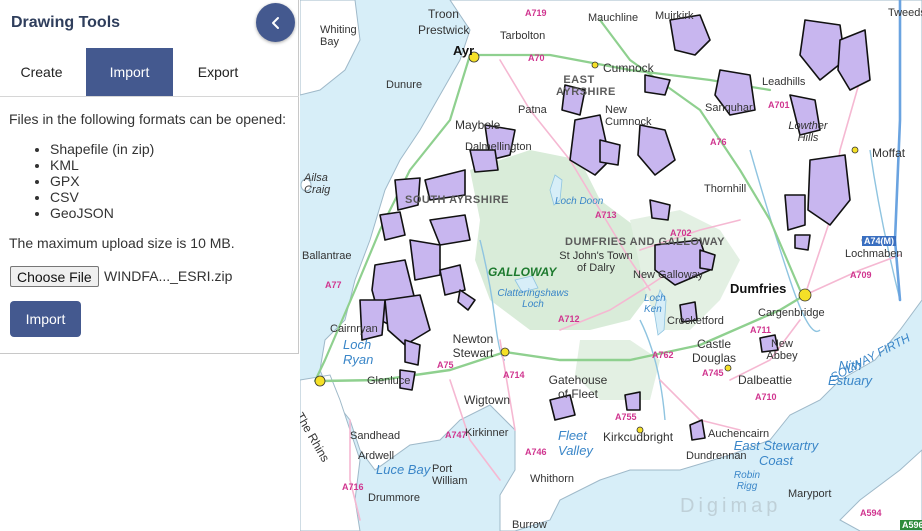 The height and width of the screenshot is (531, 922). Describe the element at coordinates (536, 58) in the screenshot. I see `map-label-road-a70: A70` at that location.